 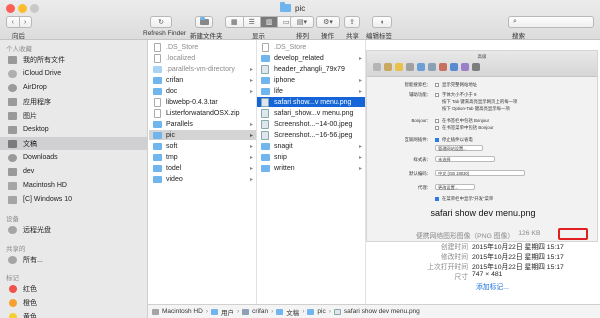 What do you see at coordinates (73, 59) in the screenshot?
I see `sidebar-item-all-files: 我的所有文件` at bounding box center [73, 59].